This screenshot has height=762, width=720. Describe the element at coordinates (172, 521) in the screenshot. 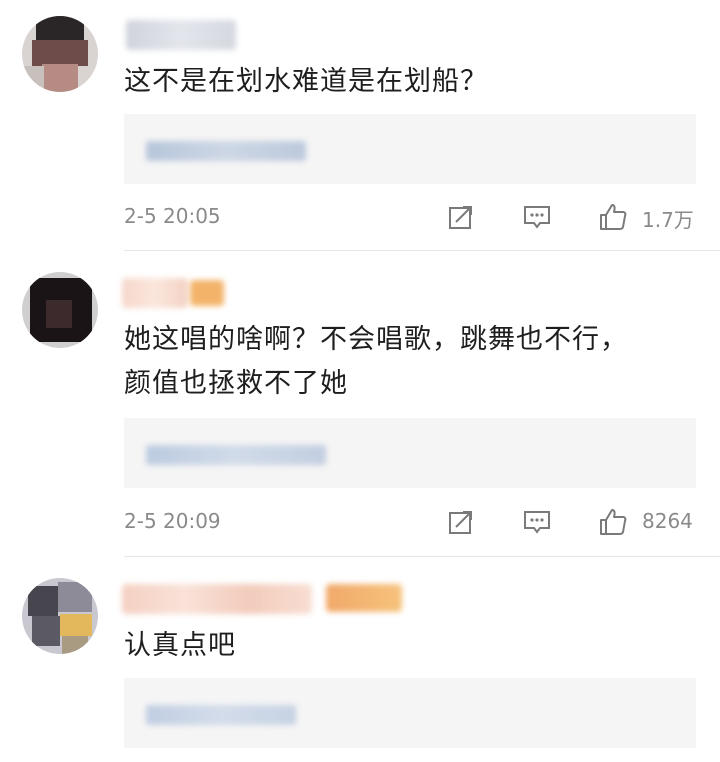

I see `comment-time: 2-5 20:09` at that location.